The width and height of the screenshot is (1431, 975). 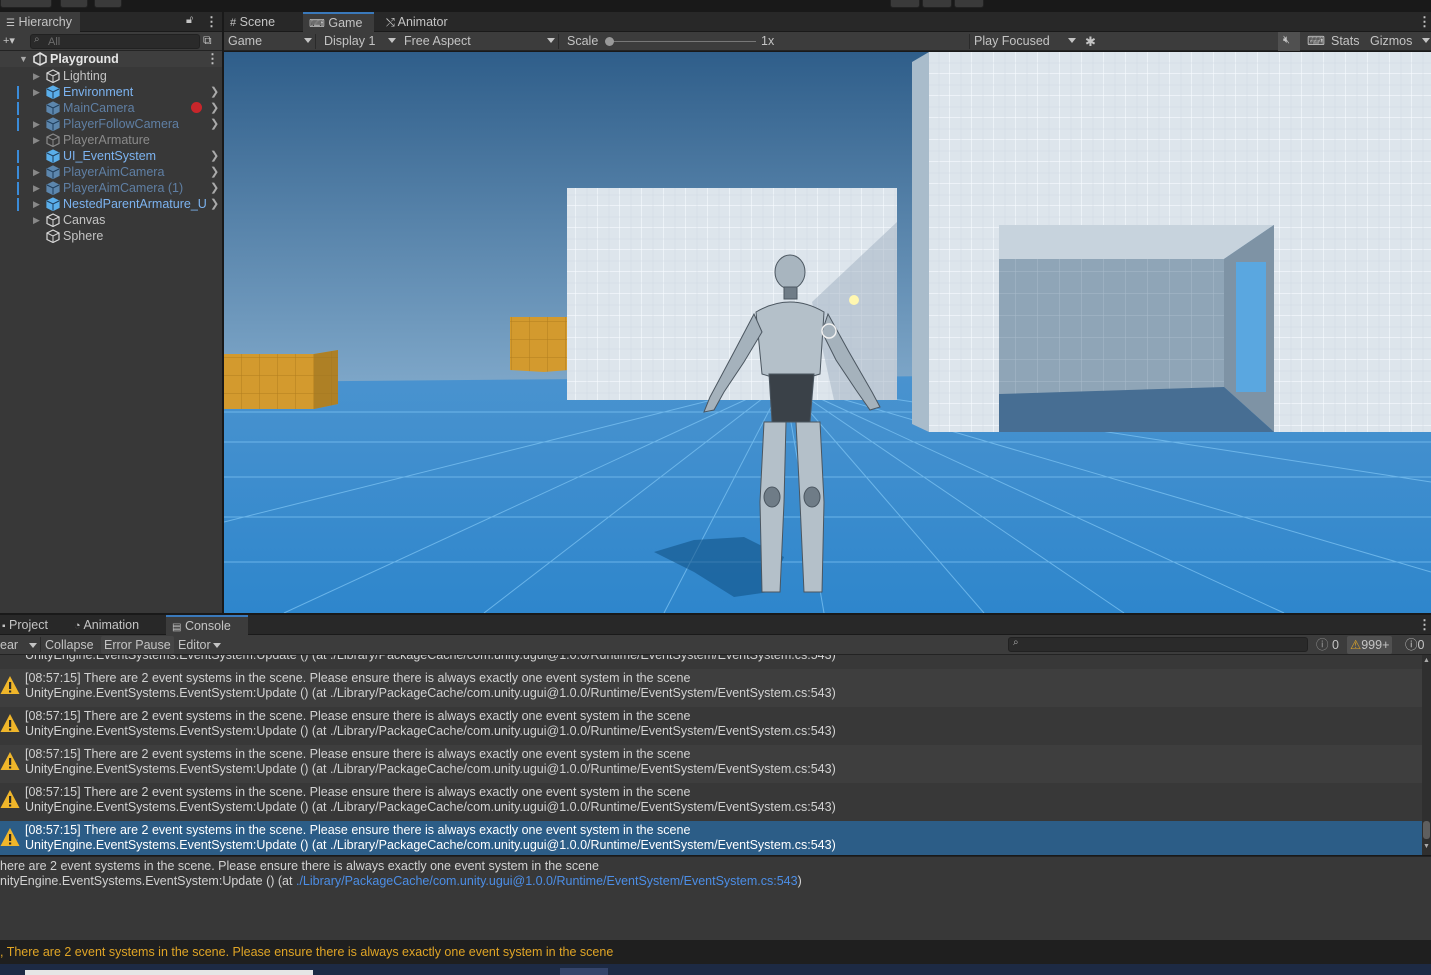 I want to click on display-dropdown: Display 1, so click(x=361, y=41).